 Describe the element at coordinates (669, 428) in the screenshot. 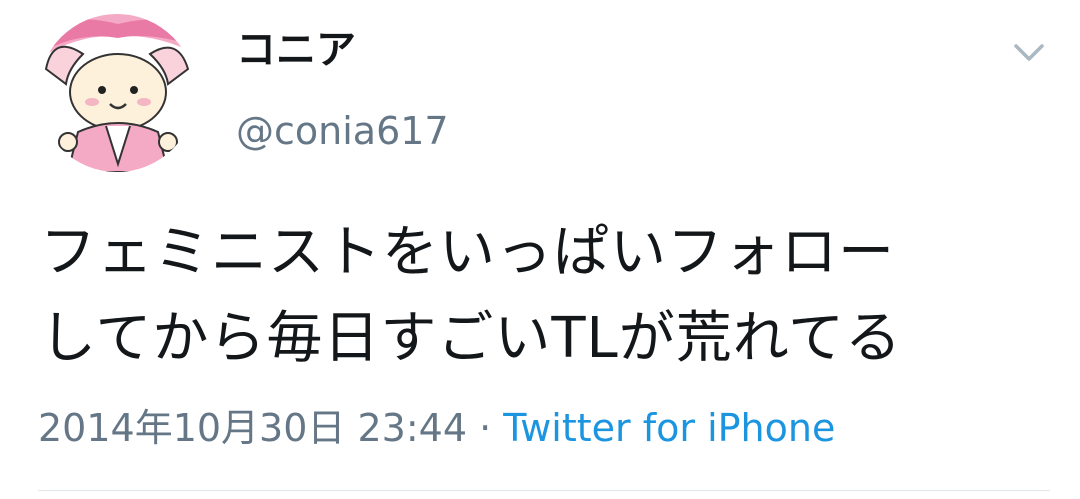

I see `source-link: Twitter for iPhone` at that location.